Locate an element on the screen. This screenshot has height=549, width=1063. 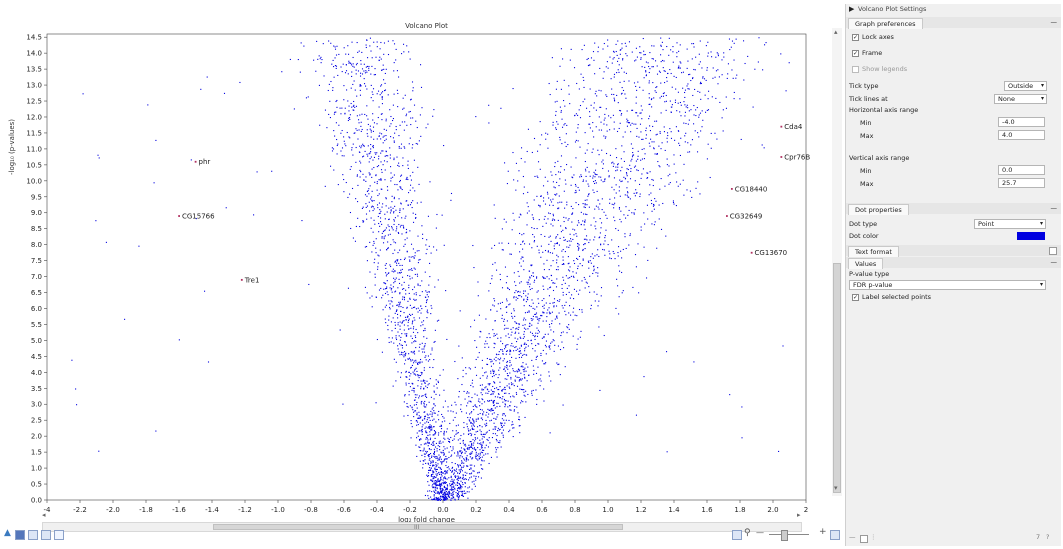
graph-view-icon is located at coordinates (20, 535).